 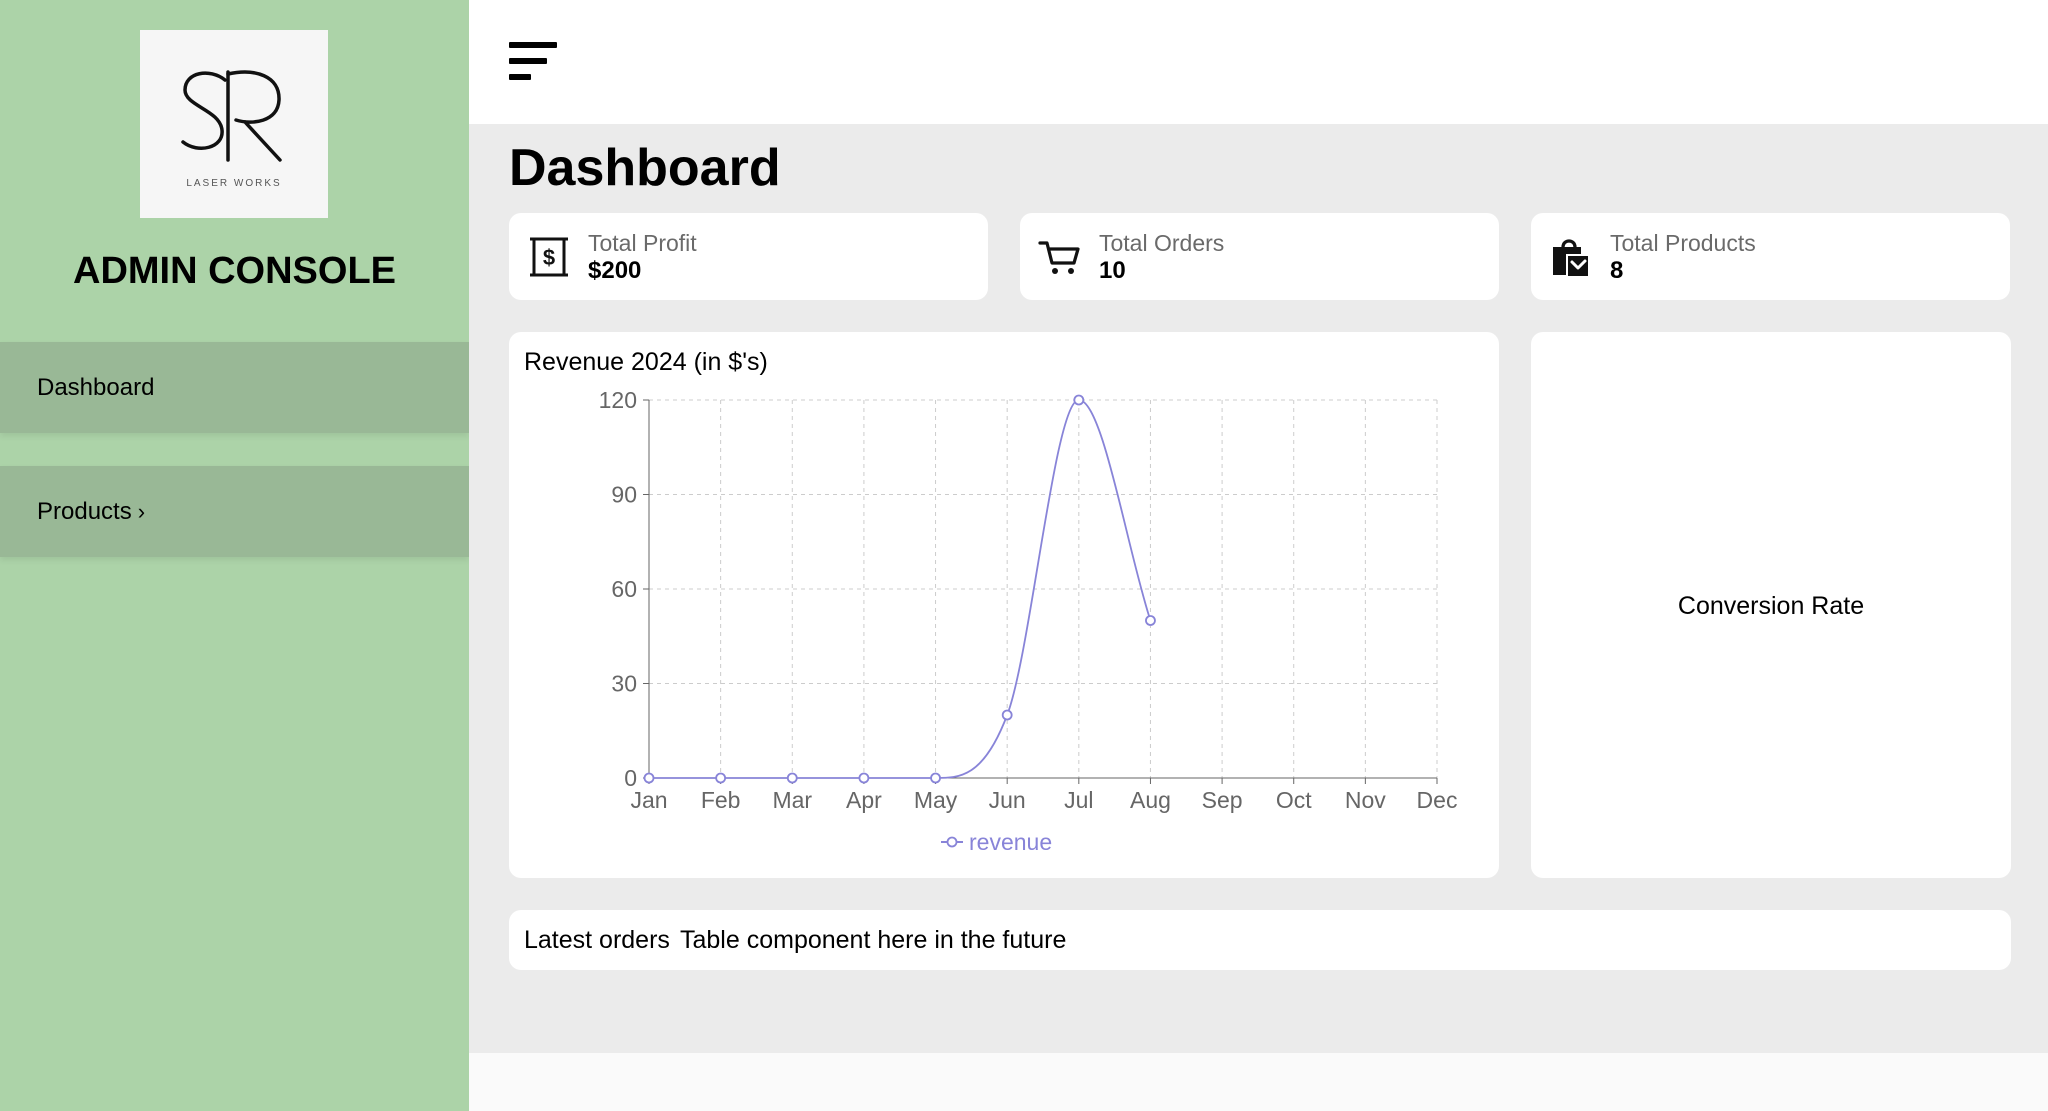 I want to click on cart-icon, so click(x=1059, y=257).